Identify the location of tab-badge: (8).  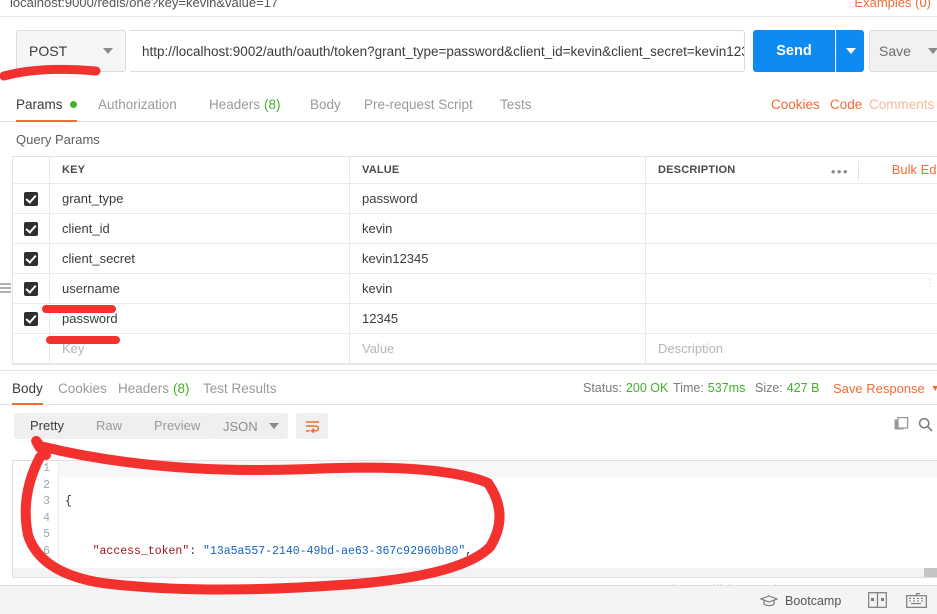
(181, 388).